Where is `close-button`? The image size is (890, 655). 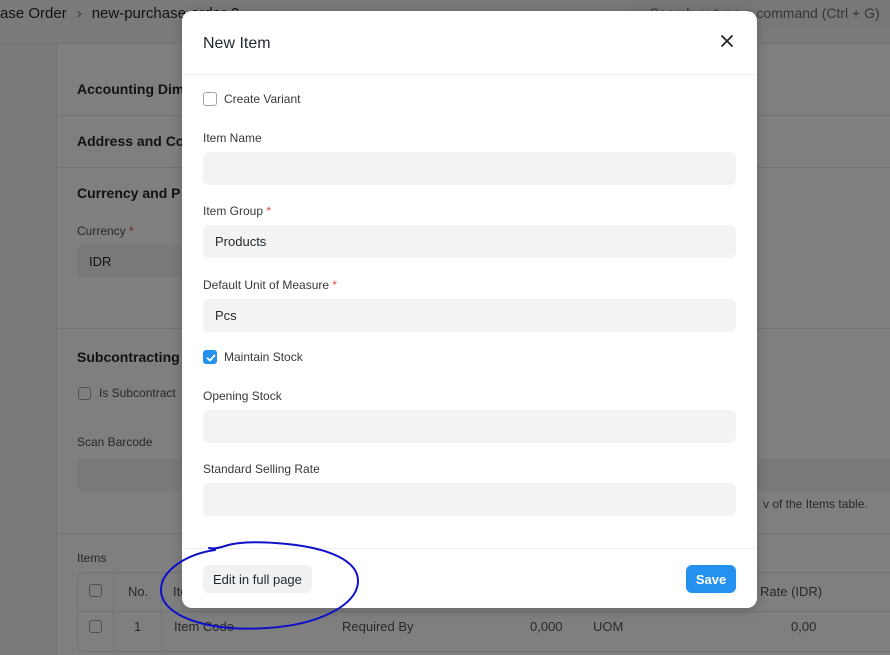 close-button is located at coordinates (727, 41).